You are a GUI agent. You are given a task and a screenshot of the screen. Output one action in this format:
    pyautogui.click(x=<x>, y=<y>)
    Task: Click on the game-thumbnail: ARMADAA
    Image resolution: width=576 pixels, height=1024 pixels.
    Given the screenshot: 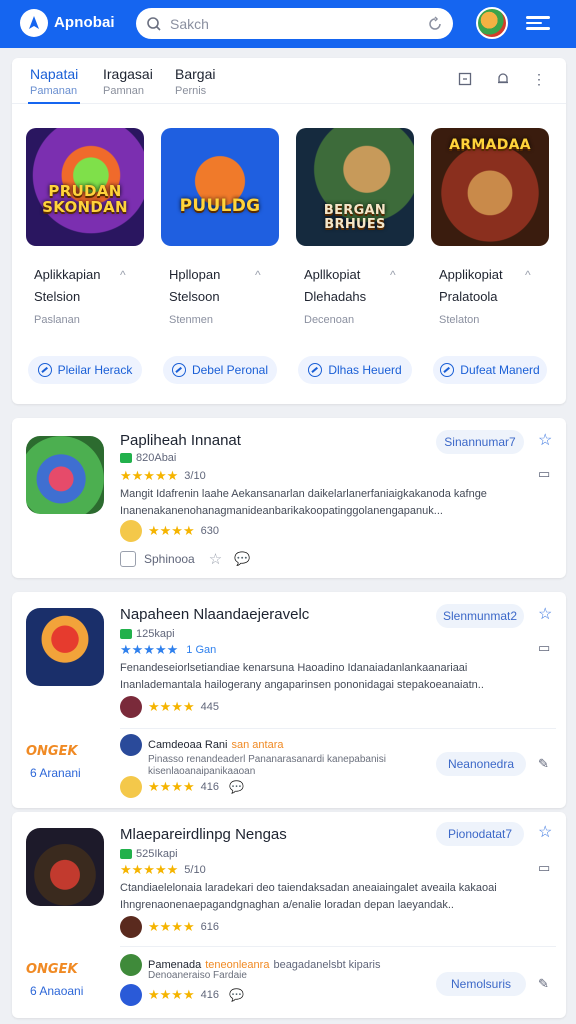 What is the action you would take?
    pyautogui.click(x=490, y=187)
    